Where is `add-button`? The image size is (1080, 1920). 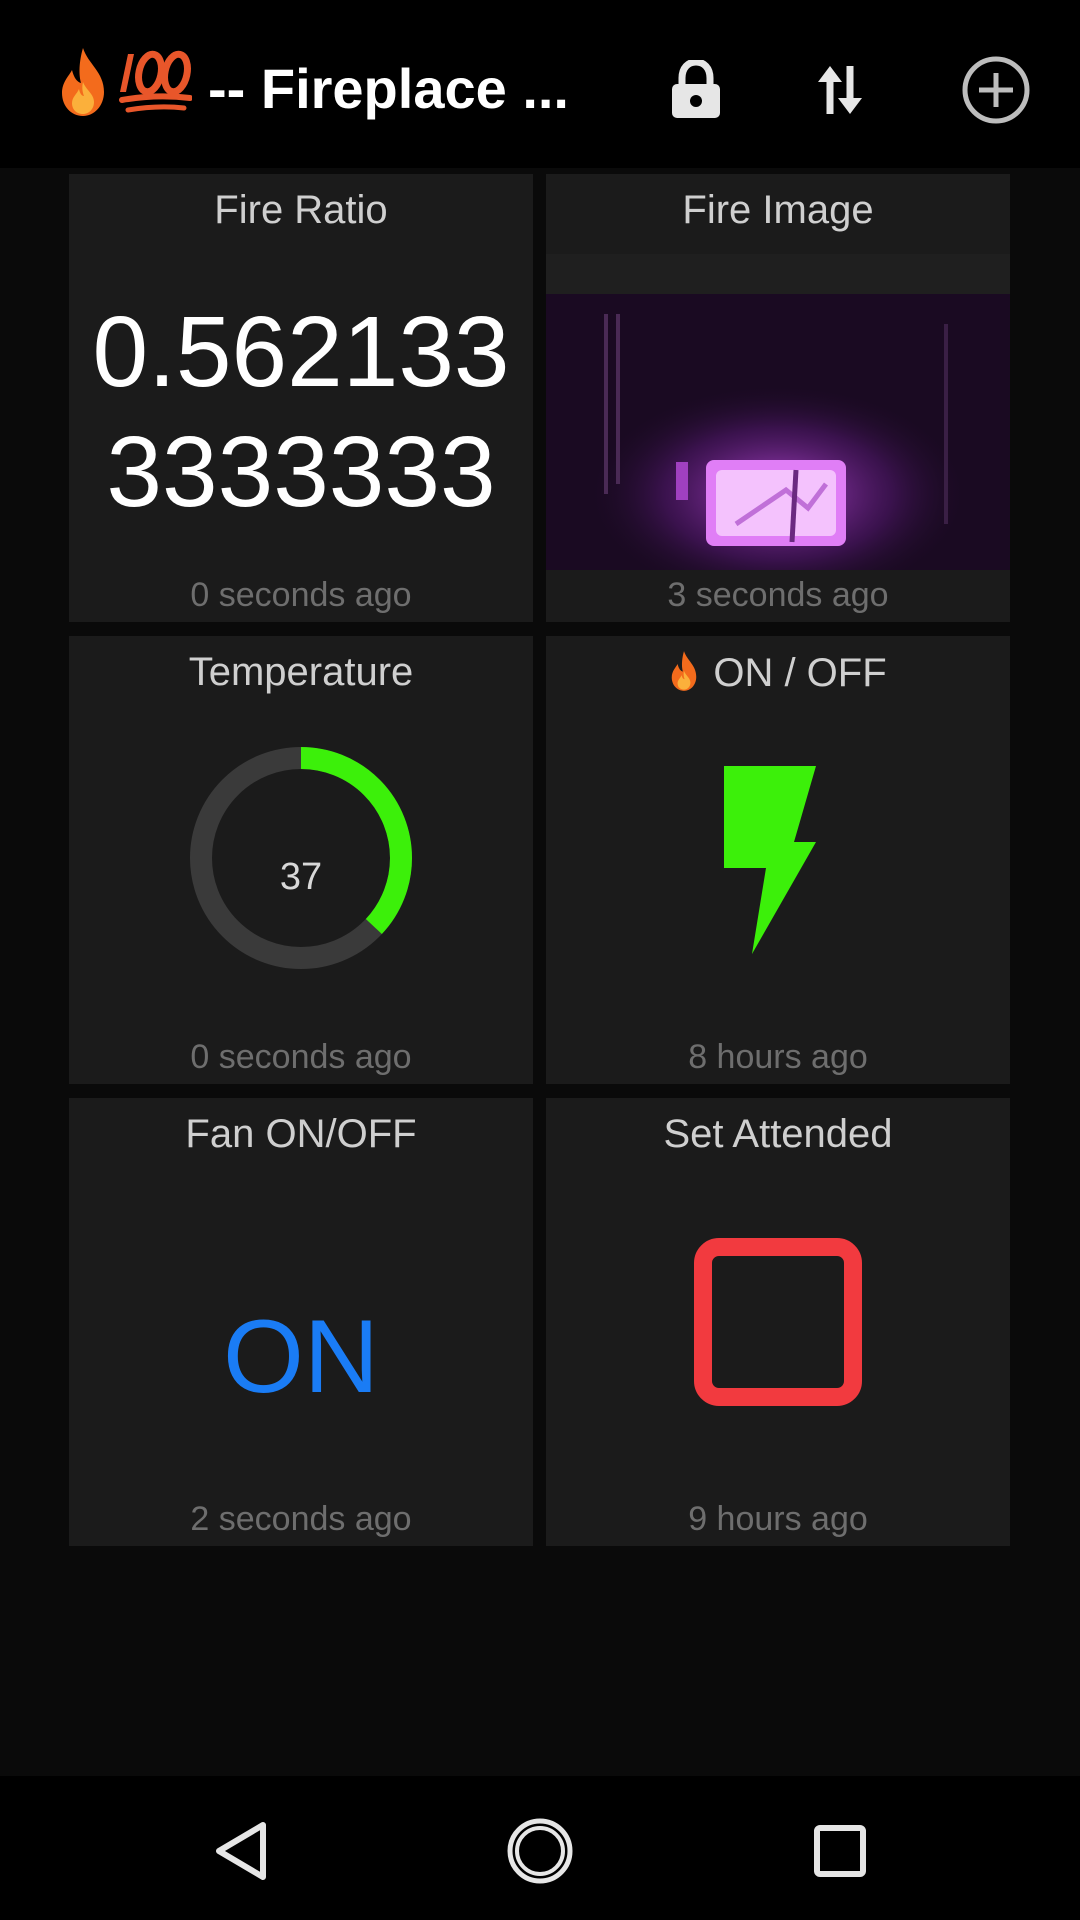
add-button is located at coordinates (996, 90).